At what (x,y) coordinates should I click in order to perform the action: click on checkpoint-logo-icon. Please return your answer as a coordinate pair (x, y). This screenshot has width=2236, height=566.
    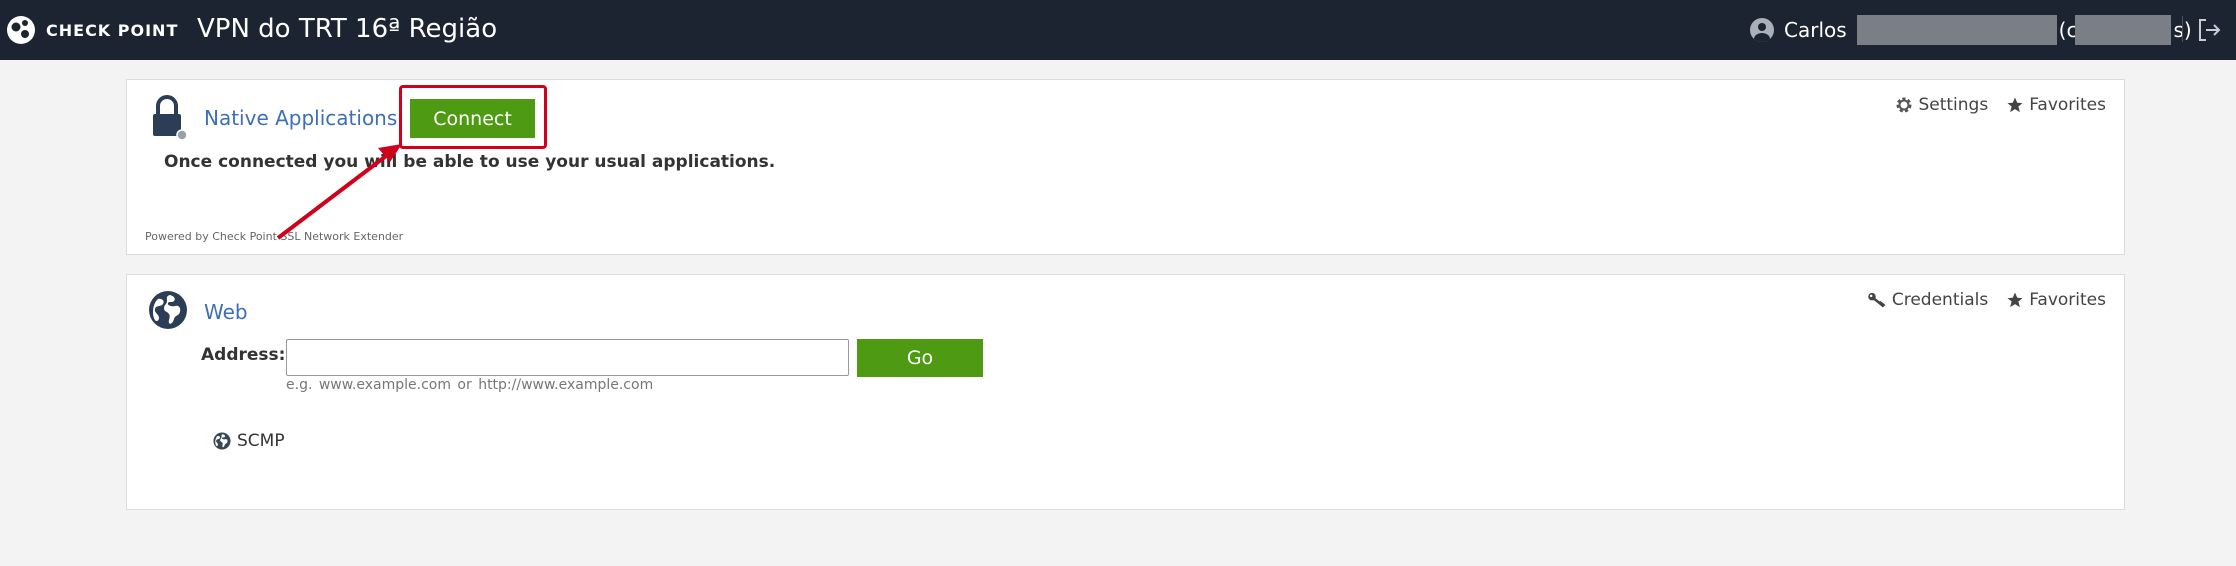
    Looking at the image, I should click on (21, 30).